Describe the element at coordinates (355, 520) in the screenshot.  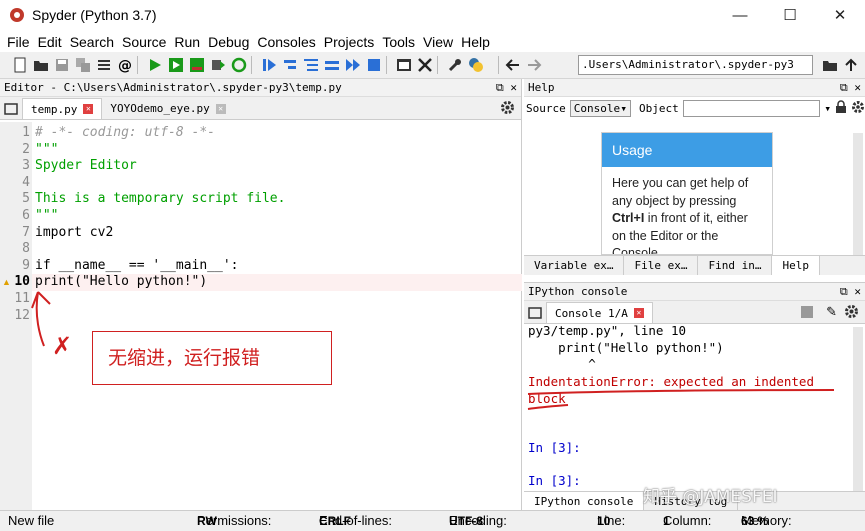
I see `status-eol: End-of-lines: CRLF` at that location.